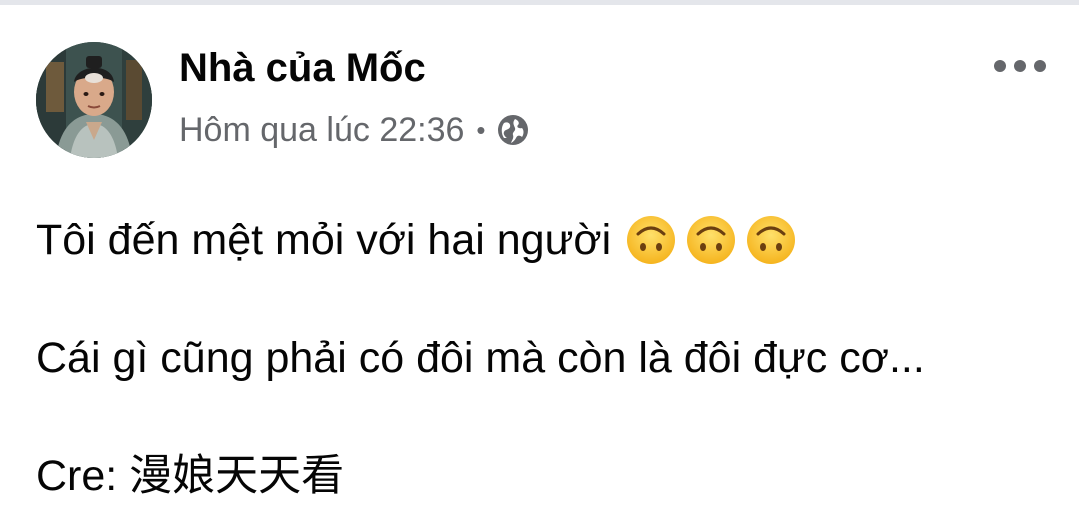  I want to click on more-options-button, so click(1020, 66).